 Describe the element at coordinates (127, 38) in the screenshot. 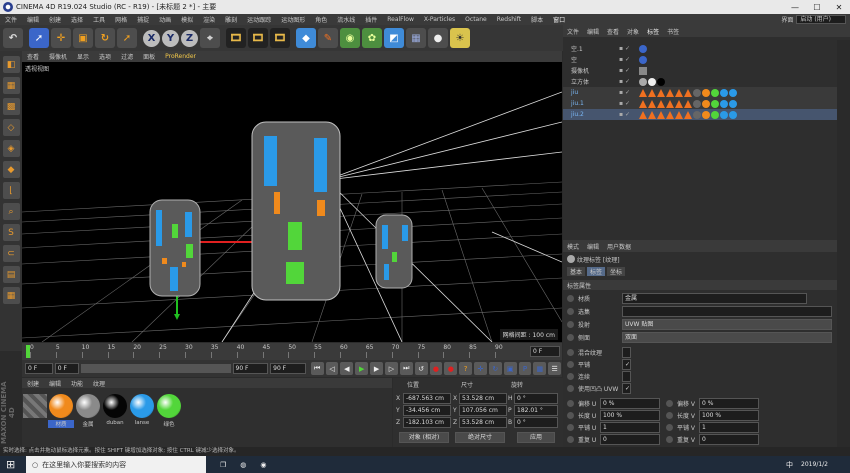

I see `select-tool-icon: ➚` at that location.